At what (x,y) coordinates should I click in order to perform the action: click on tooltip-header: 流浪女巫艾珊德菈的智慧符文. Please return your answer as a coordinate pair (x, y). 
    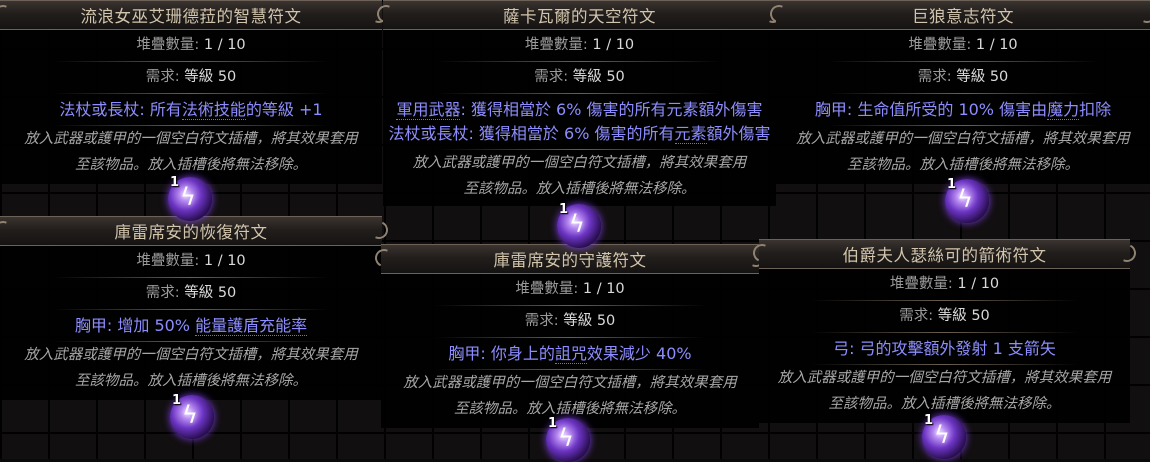
    Looking at the image, I should click on (195, 15).